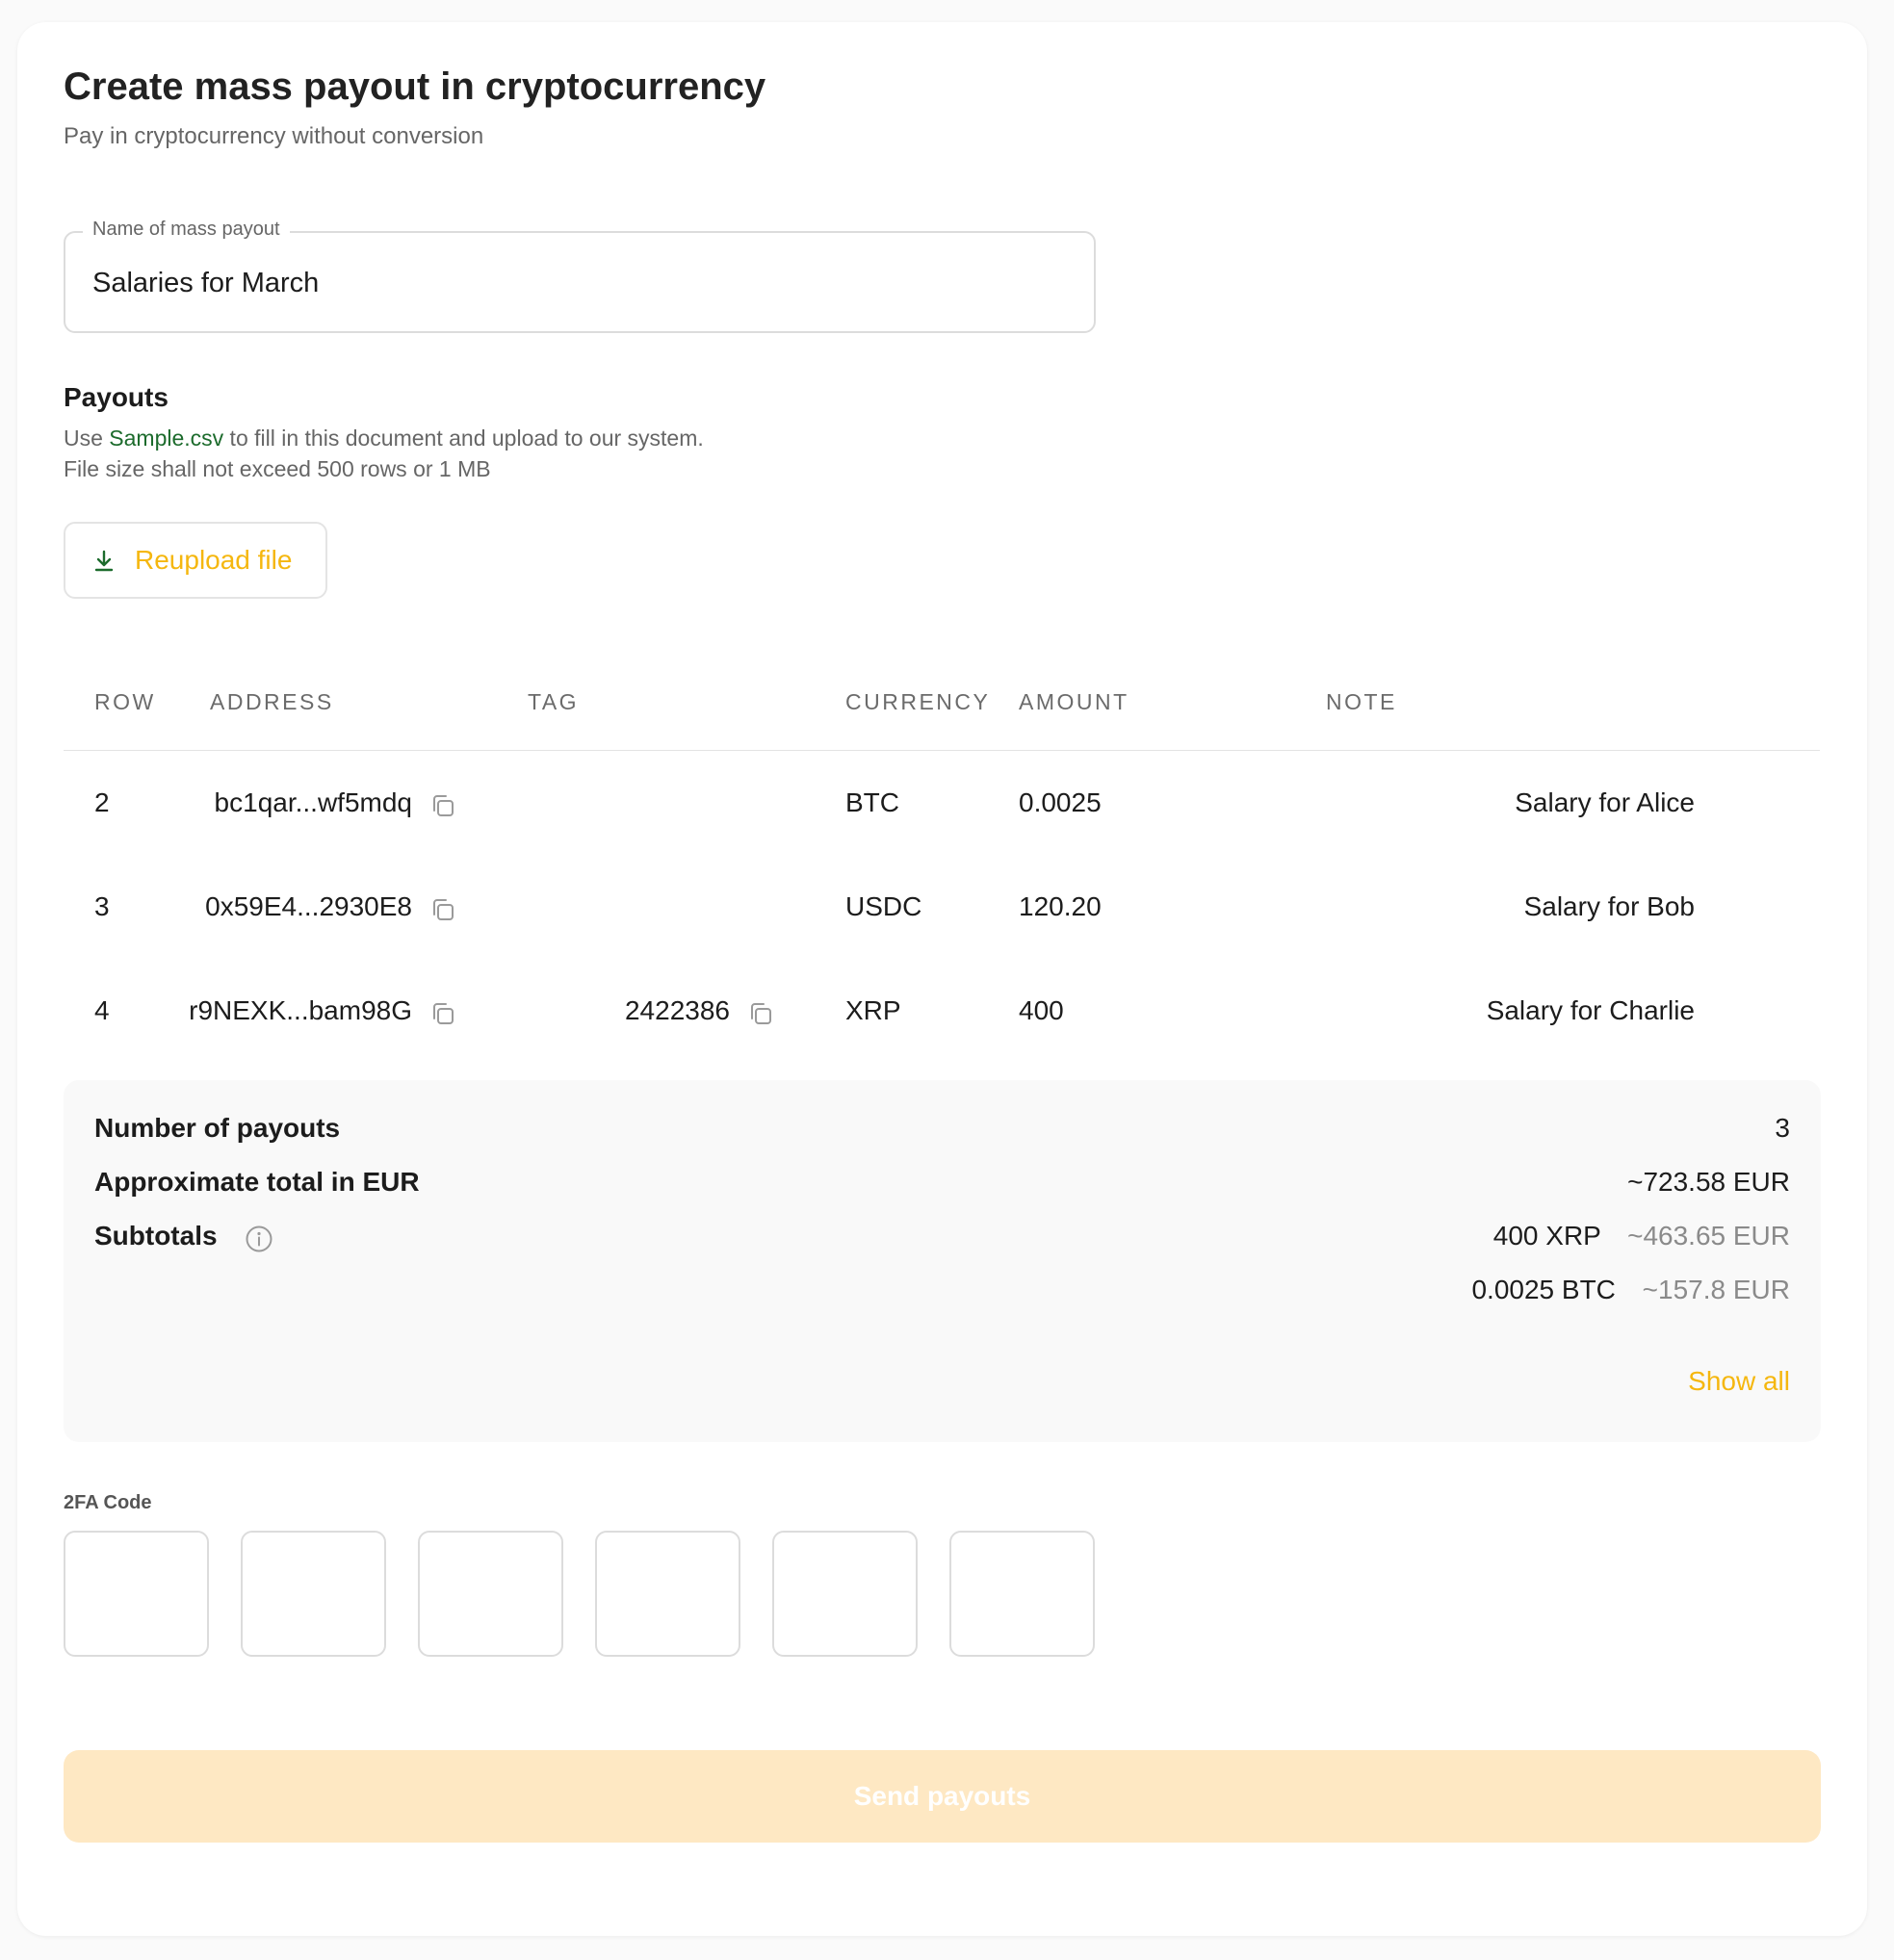  I want to click on copy-tag-icon, so click(760, 1013).